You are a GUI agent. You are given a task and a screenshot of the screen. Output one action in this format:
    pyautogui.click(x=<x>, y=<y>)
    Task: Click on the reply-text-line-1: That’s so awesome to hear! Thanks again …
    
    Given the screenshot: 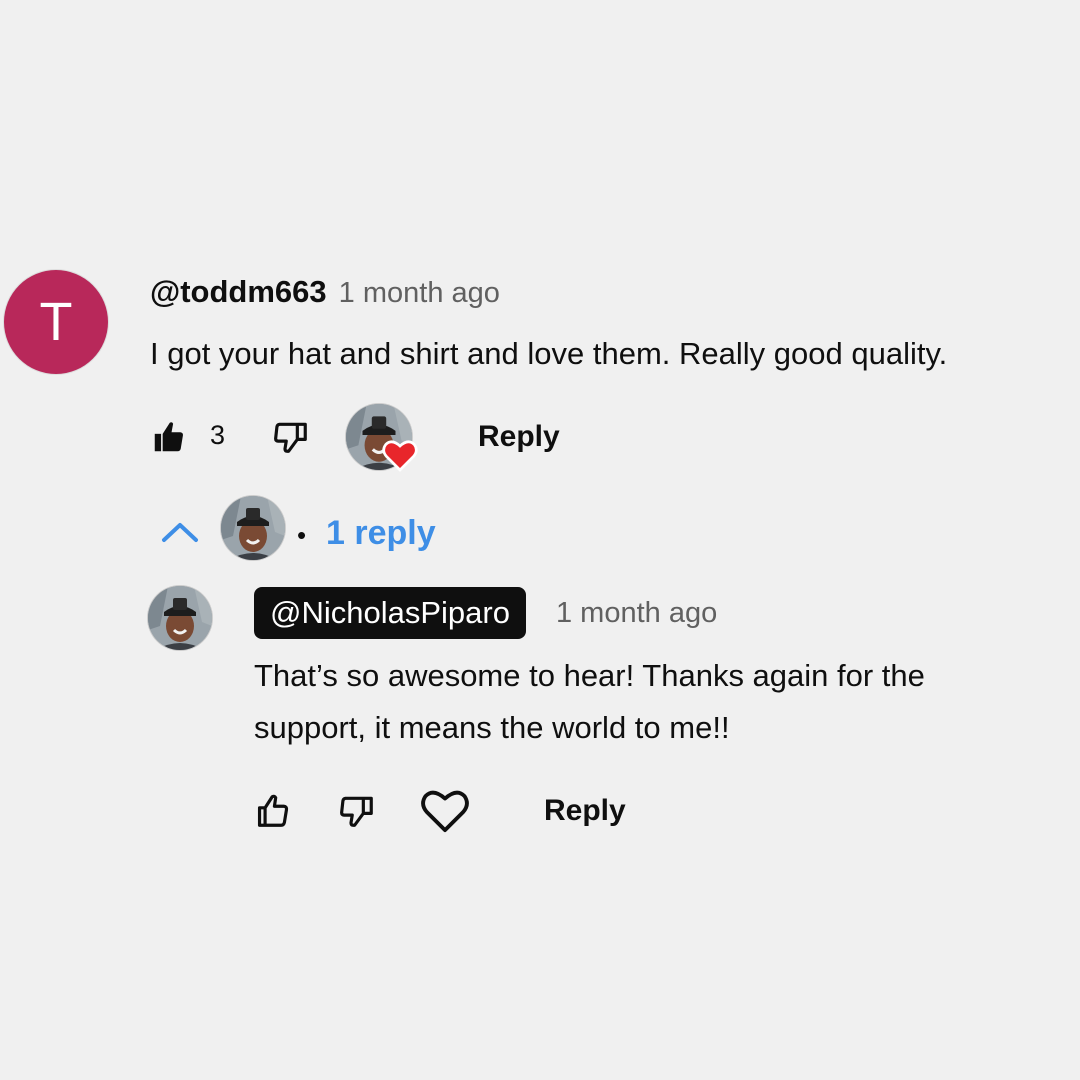 What is the action you would take?
    pyautogui.click(x=589, y=675)
    